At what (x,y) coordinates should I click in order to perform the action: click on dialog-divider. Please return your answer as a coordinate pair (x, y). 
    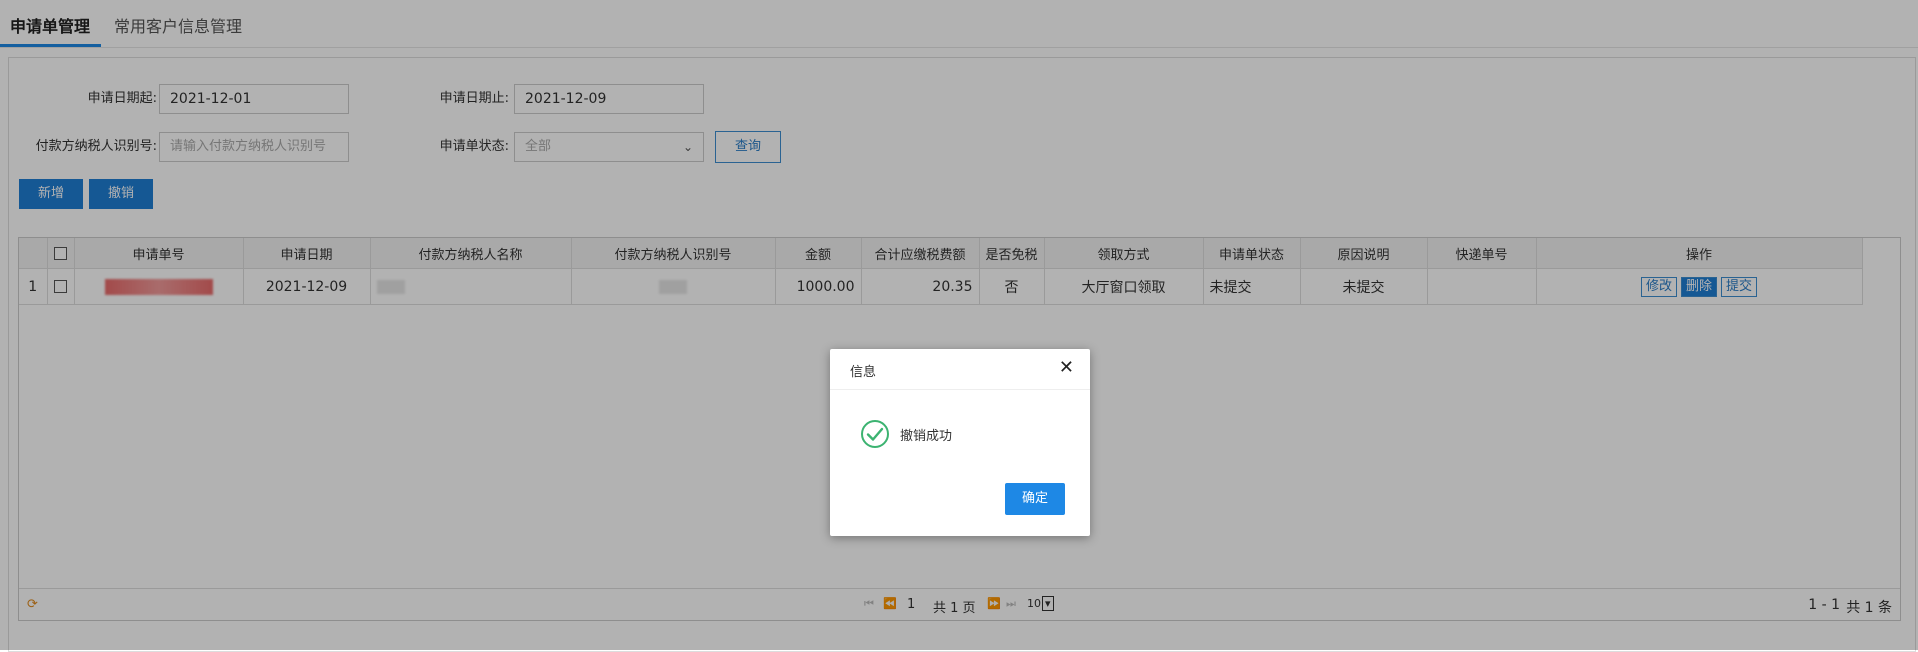
    Looking at the image, I should click on (960, 389).